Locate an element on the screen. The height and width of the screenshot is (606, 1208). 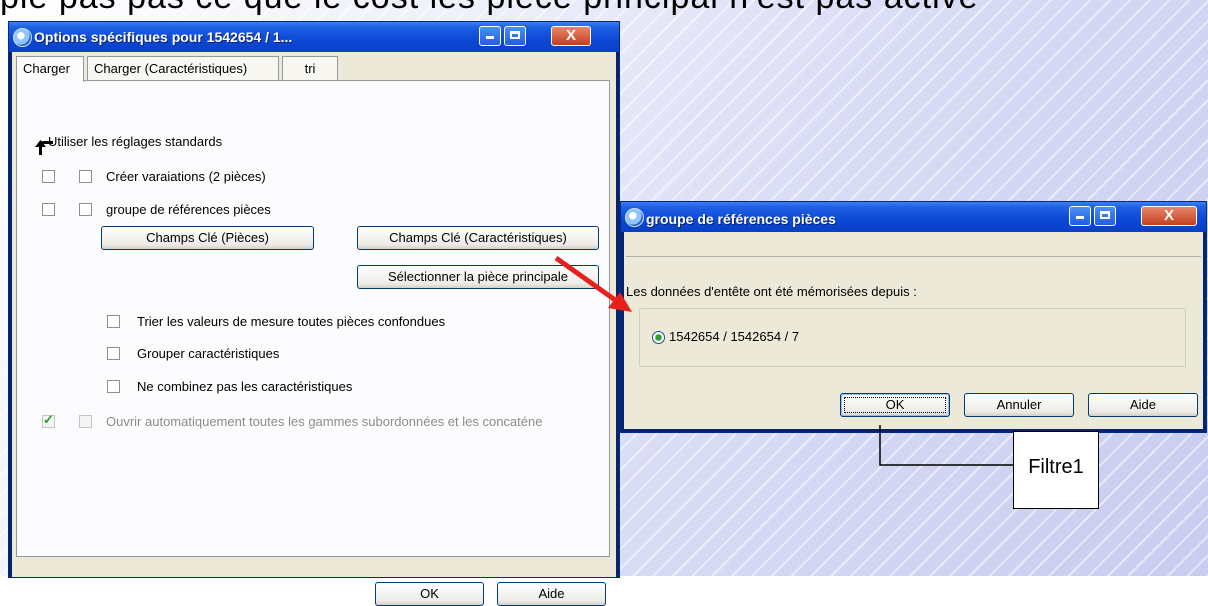
tab-tri: tri is located at coordinates (310, 68).